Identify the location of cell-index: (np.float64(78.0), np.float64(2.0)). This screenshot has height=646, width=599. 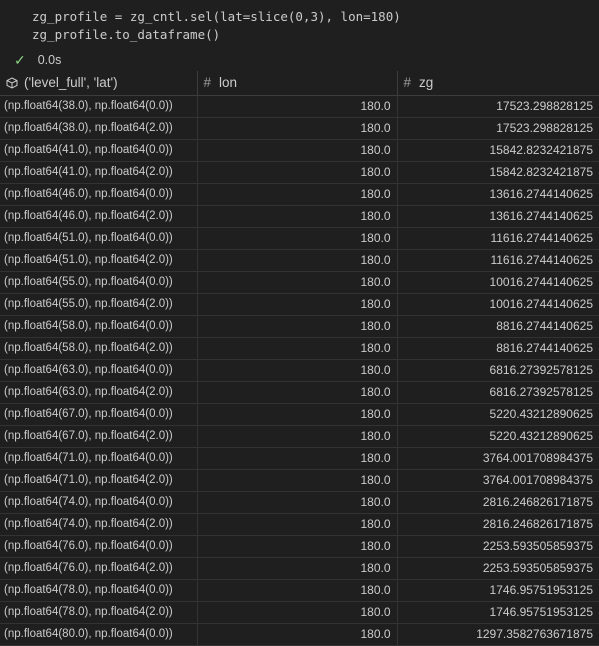
(98, 612).